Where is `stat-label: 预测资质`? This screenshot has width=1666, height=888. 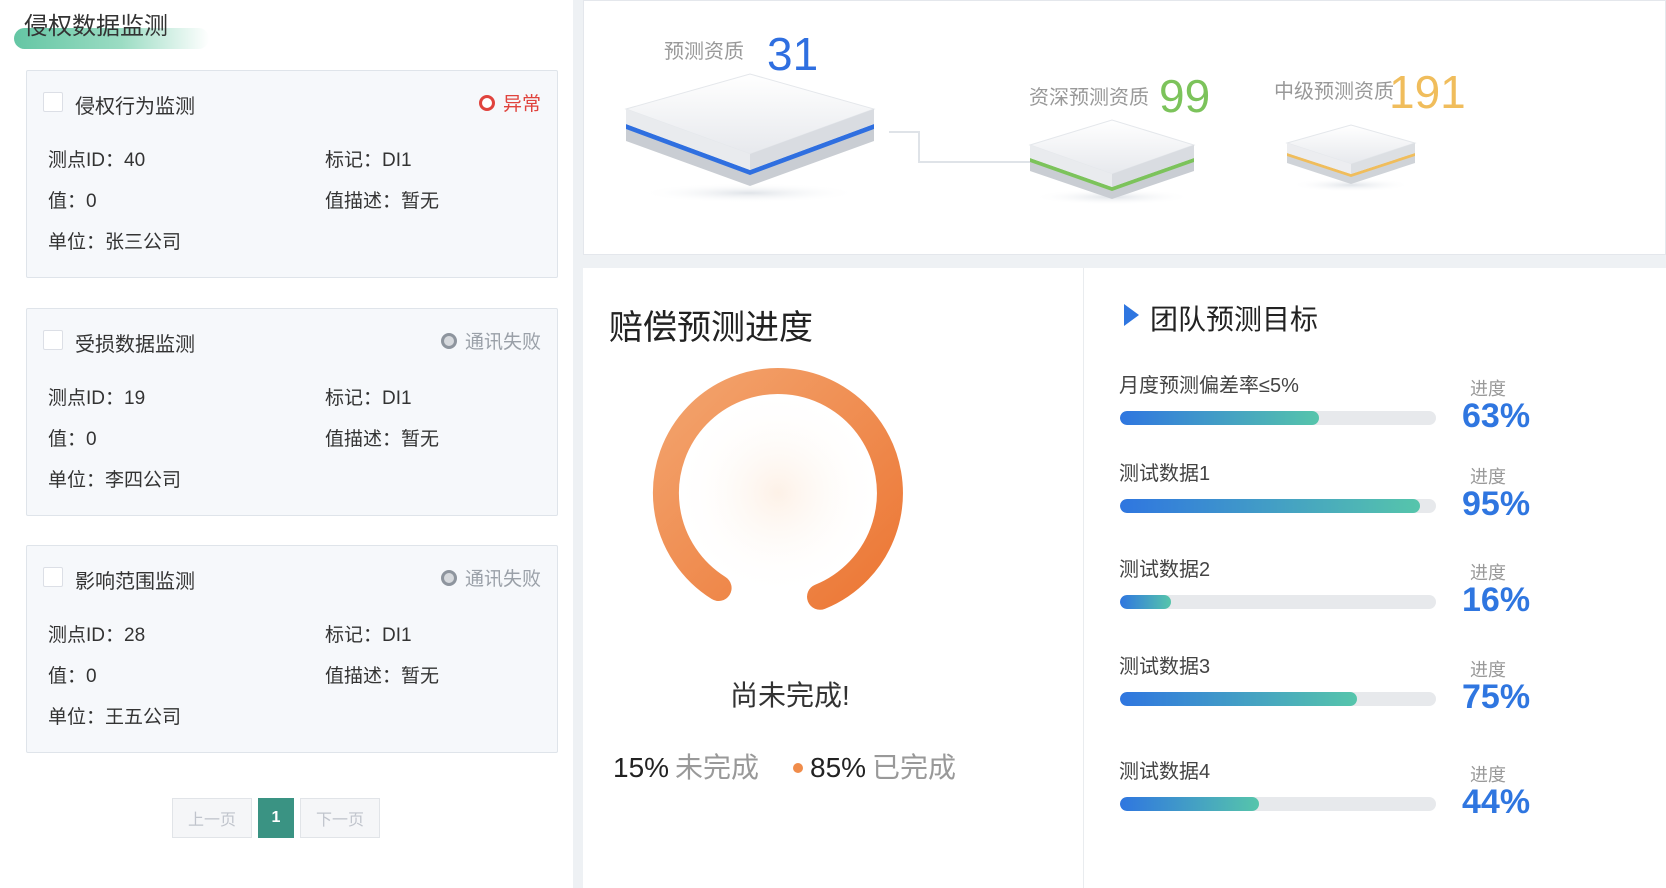
stat-label: 预测资质 is located at coordinates (704, 52).